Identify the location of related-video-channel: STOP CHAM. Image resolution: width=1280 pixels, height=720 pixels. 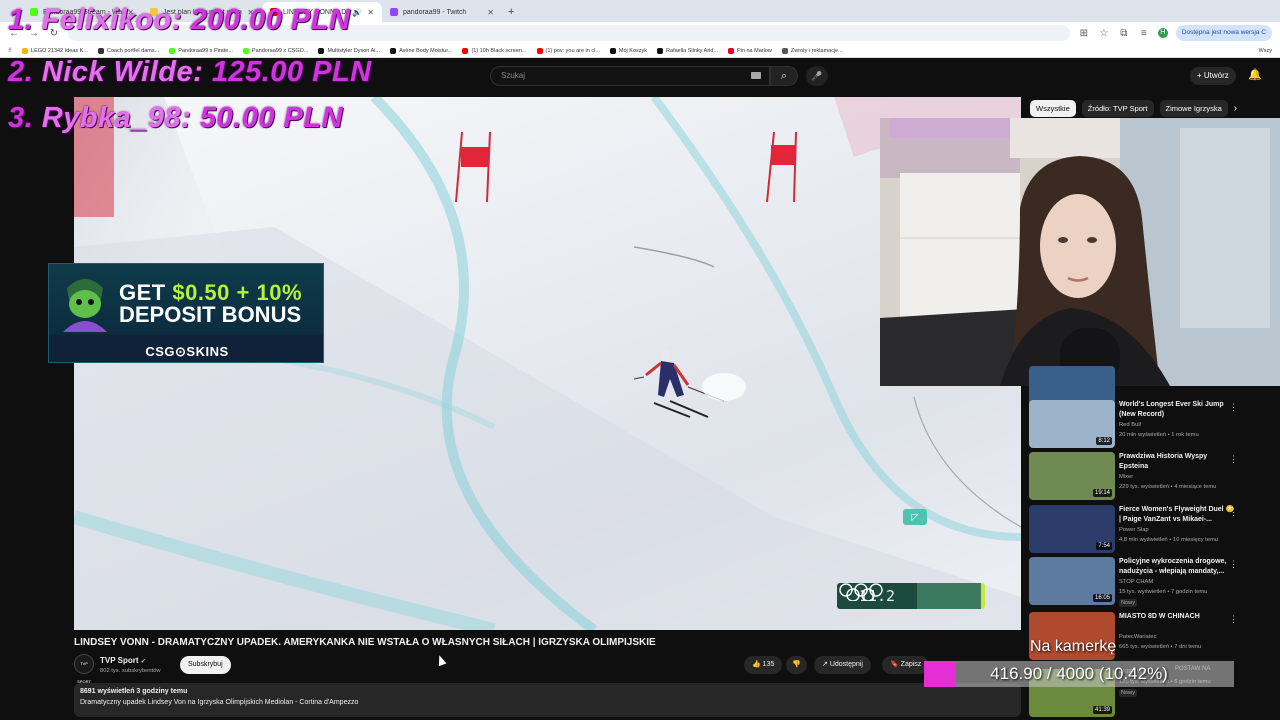
(1136, 582).